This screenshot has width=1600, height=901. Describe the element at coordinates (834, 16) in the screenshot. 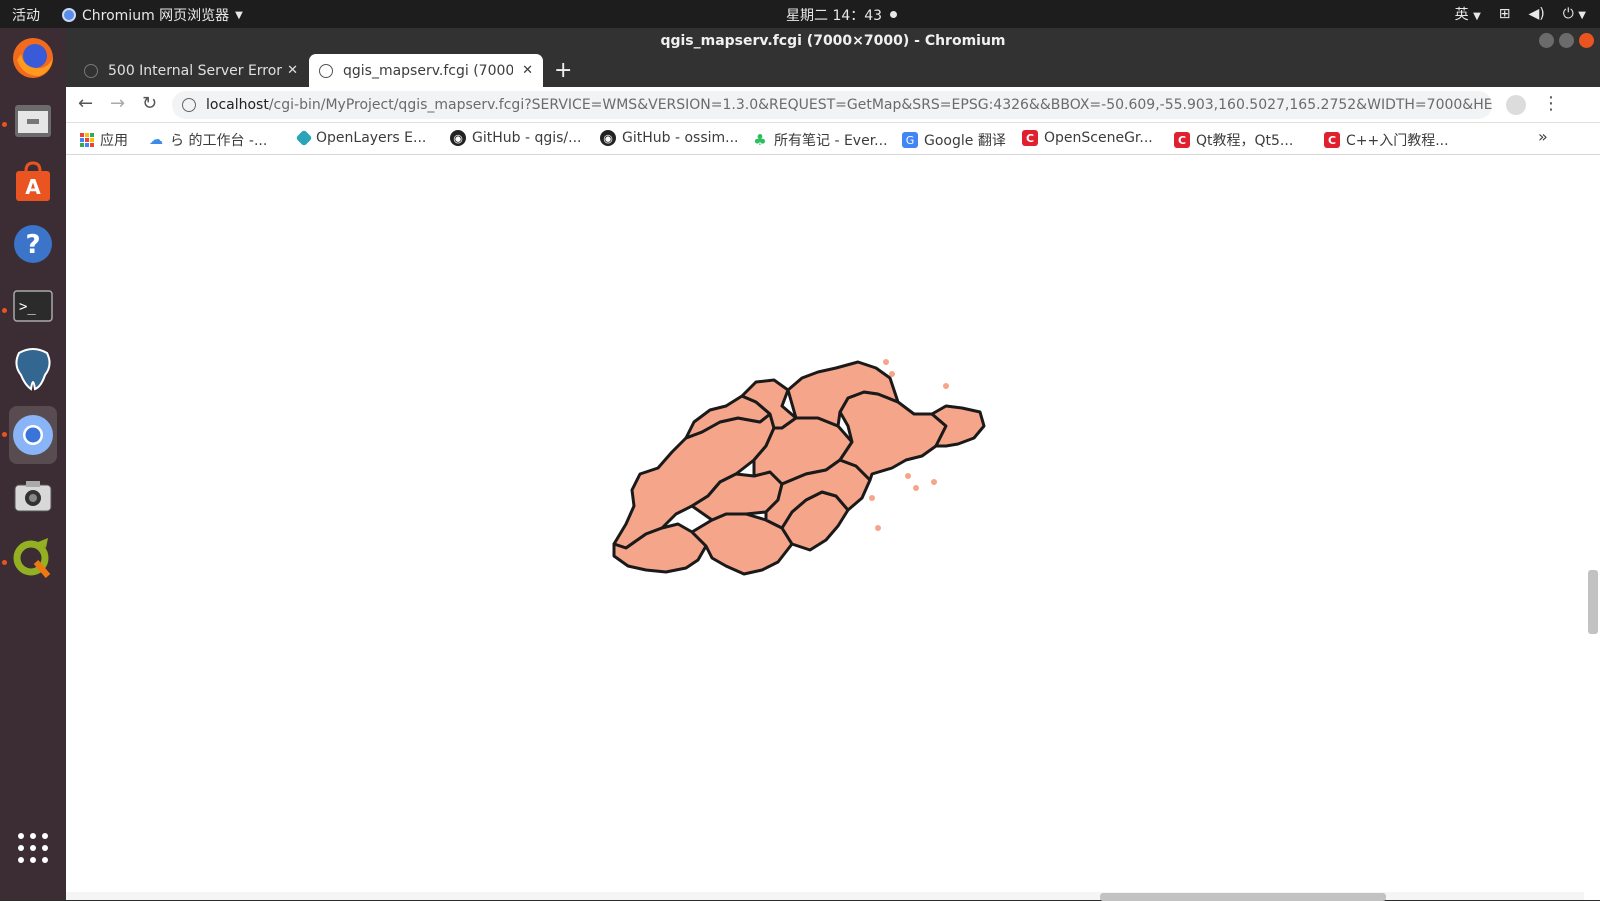

I see `clock-label: 星期二 14：43` at that location.